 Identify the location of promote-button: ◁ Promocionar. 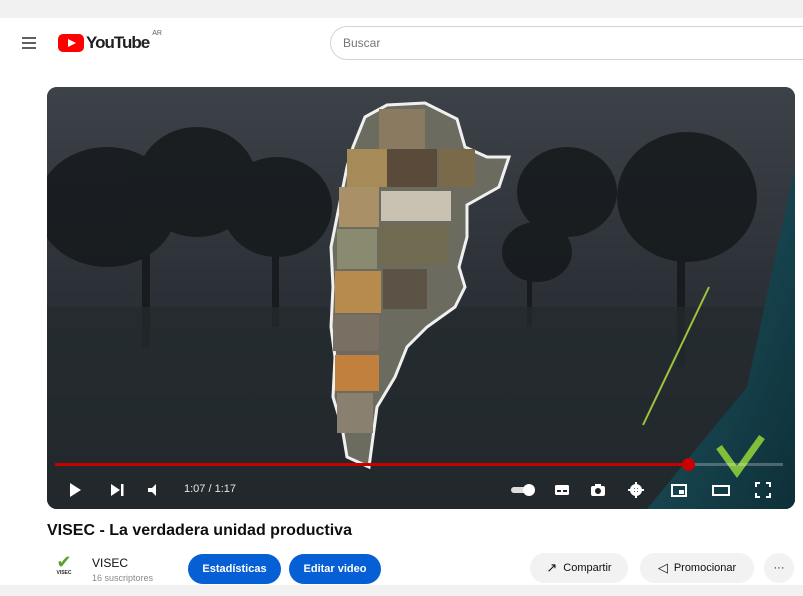
(697, 568).